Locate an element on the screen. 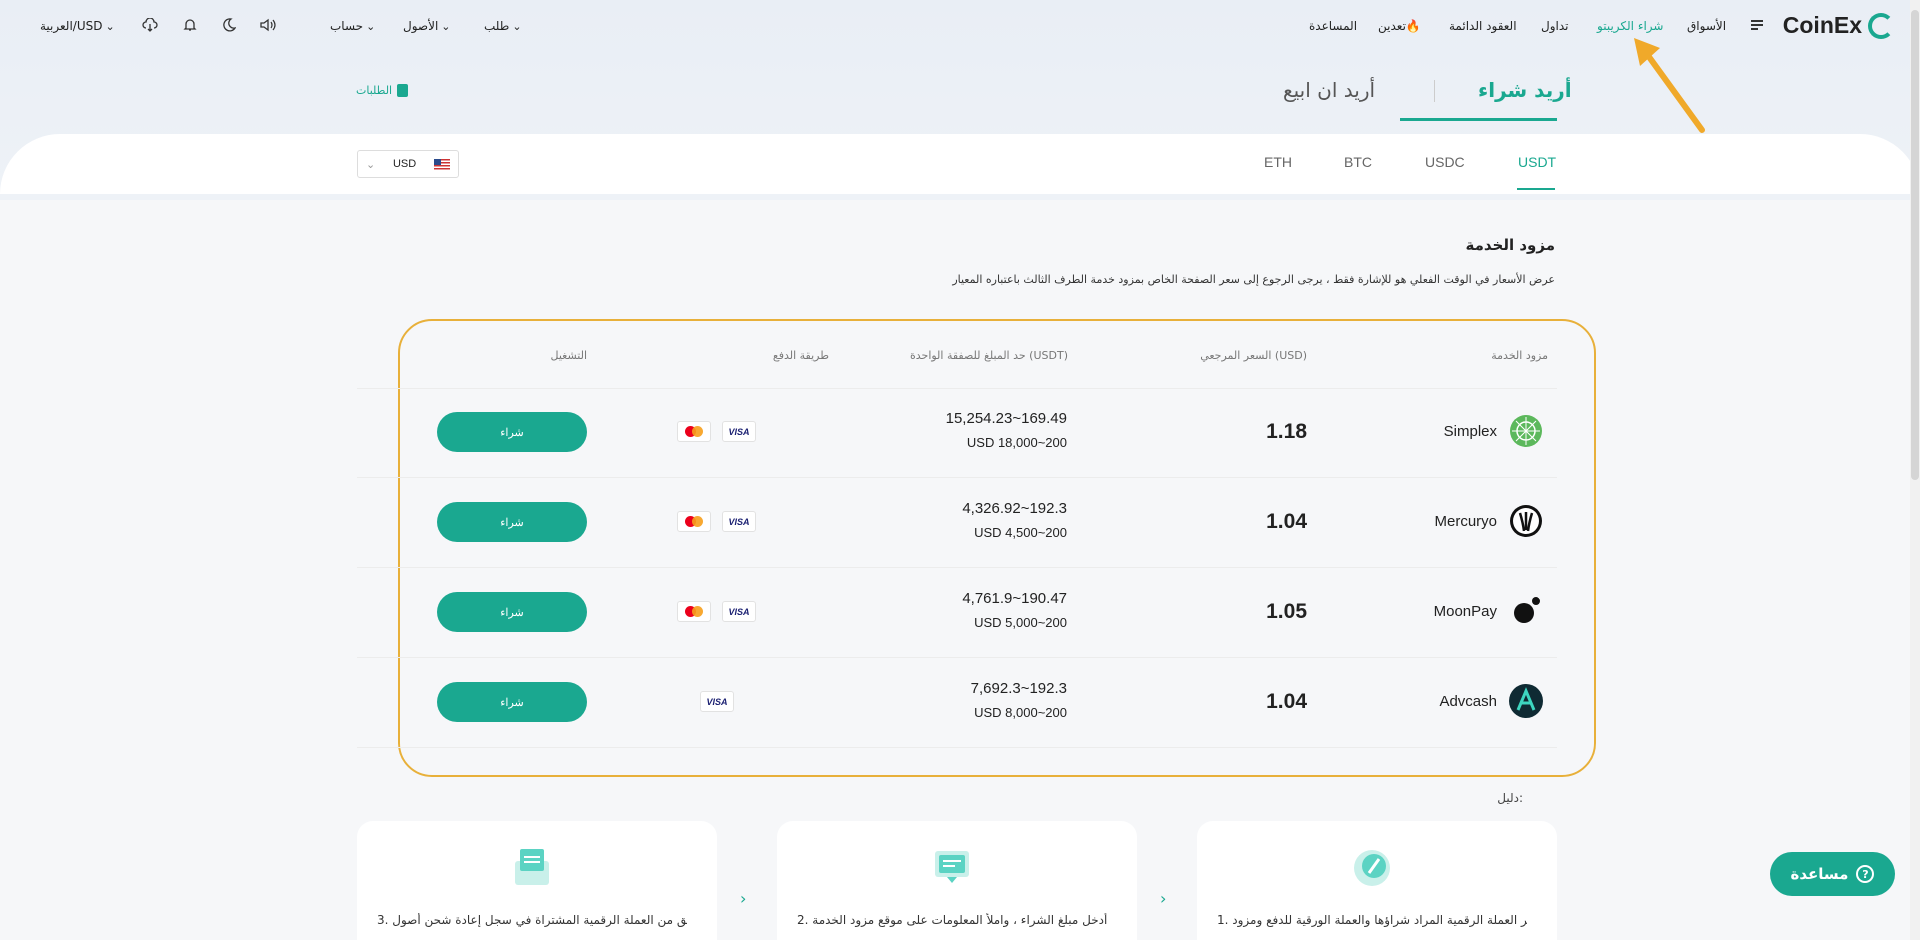 The width and height of the screenshot is (1920, 940). nav-mining: تعدين🔥 is located at coordinates (1399, 26).